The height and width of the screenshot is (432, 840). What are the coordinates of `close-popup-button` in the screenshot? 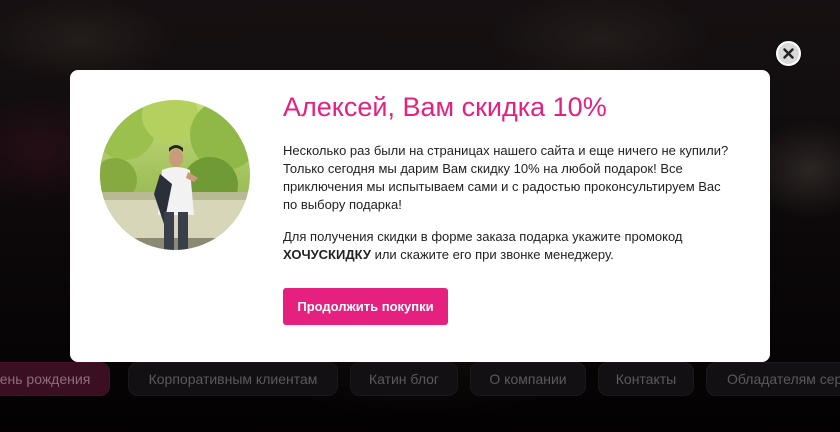 It's located at (788, 53).